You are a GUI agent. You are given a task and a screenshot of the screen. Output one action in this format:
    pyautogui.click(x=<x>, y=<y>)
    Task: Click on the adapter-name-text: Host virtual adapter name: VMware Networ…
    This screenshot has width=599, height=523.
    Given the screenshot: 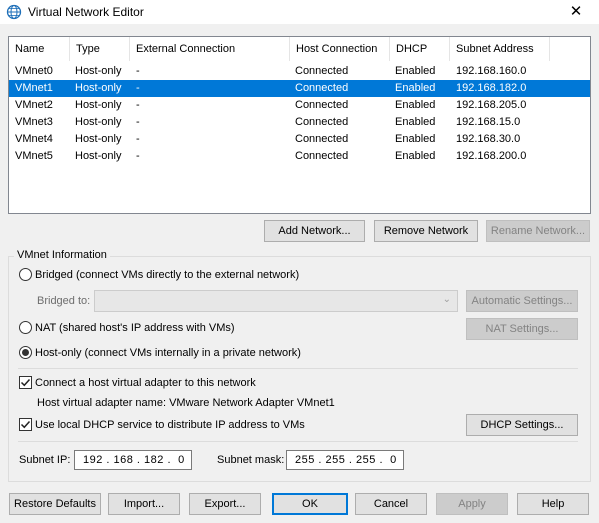 What is the action you would take?
    pyautogui.click(x=186, y=403)
    